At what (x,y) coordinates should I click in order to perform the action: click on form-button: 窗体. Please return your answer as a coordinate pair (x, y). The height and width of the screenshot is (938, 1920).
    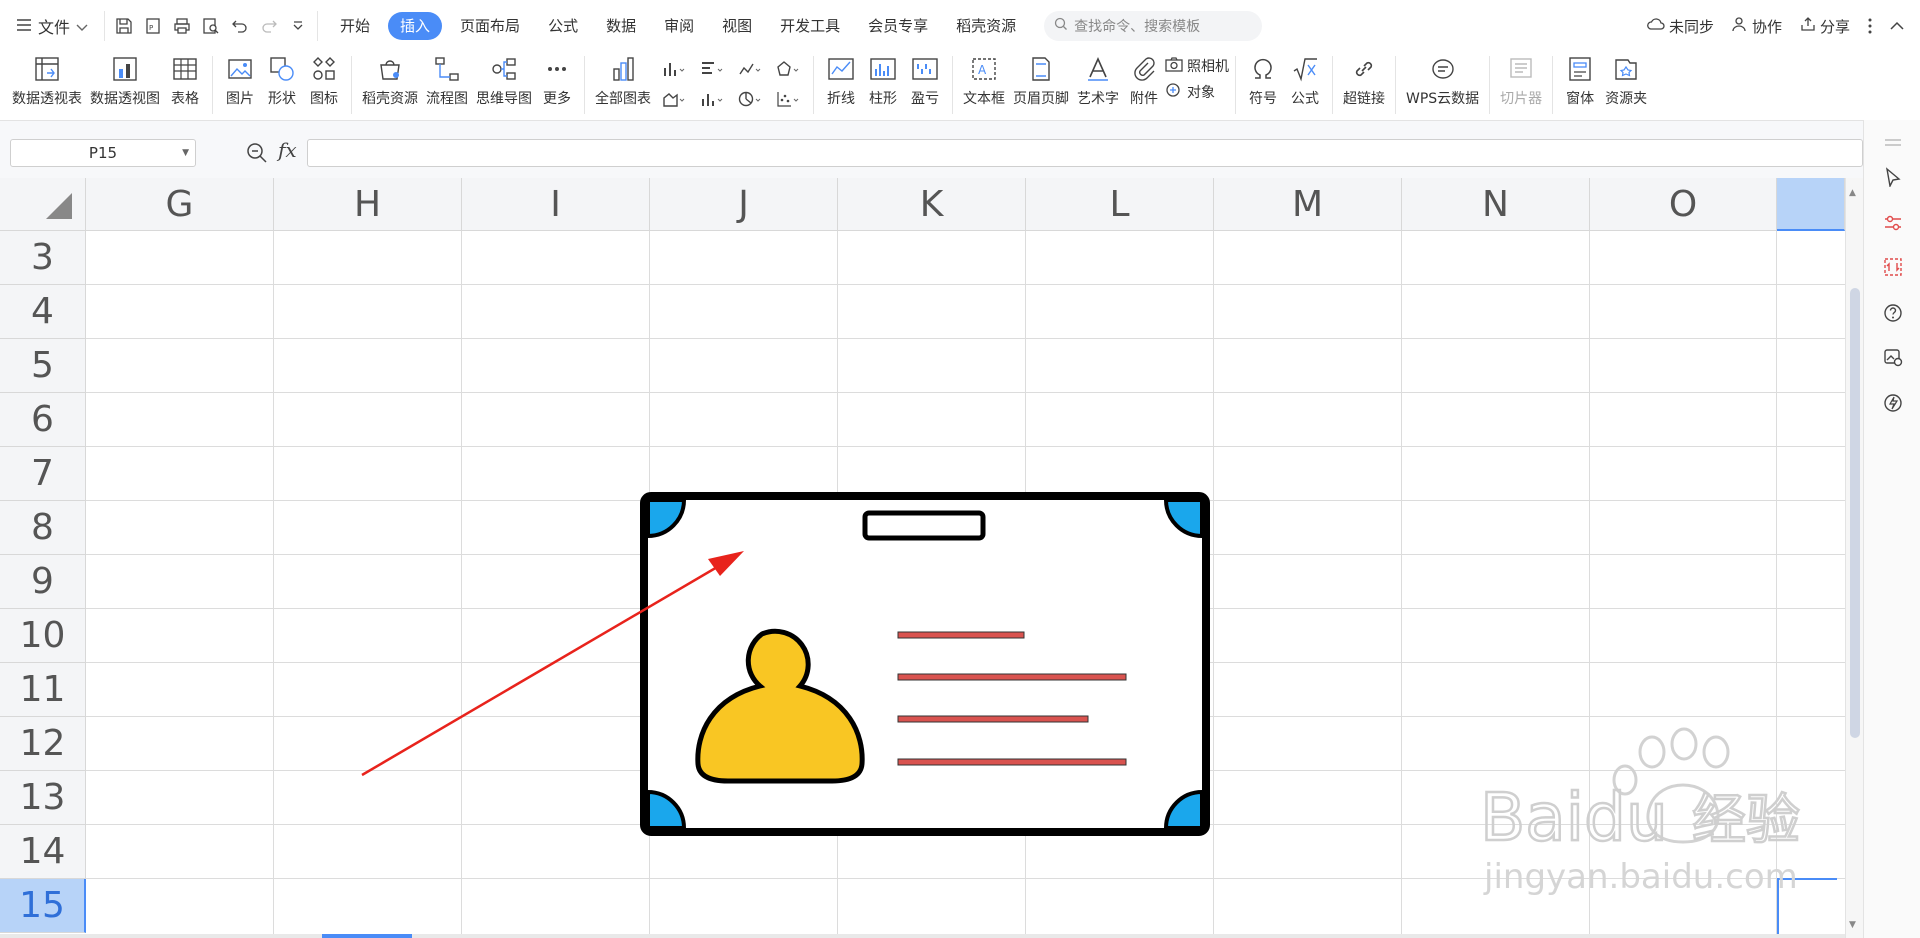
    Looking at the image, I should click on (1580, 85).